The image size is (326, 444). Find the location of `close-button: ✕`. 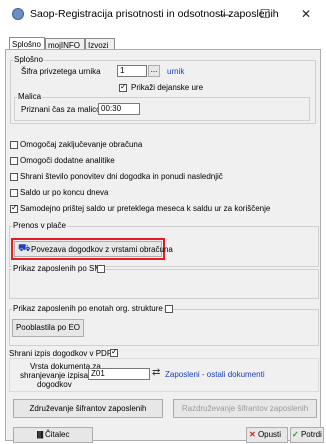

close-button: ✕ is located at coordinates (306, 14).